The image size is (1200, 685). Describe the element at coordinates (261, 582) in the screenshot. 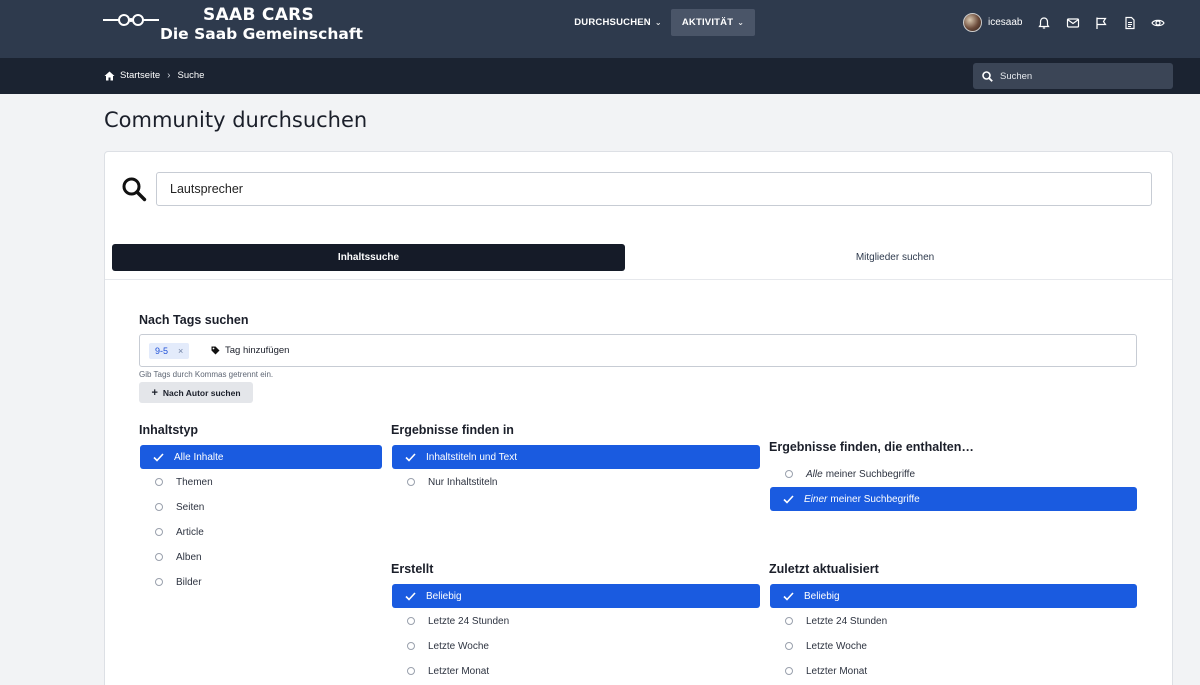

I see `content-type-option: Bilder` at that location.